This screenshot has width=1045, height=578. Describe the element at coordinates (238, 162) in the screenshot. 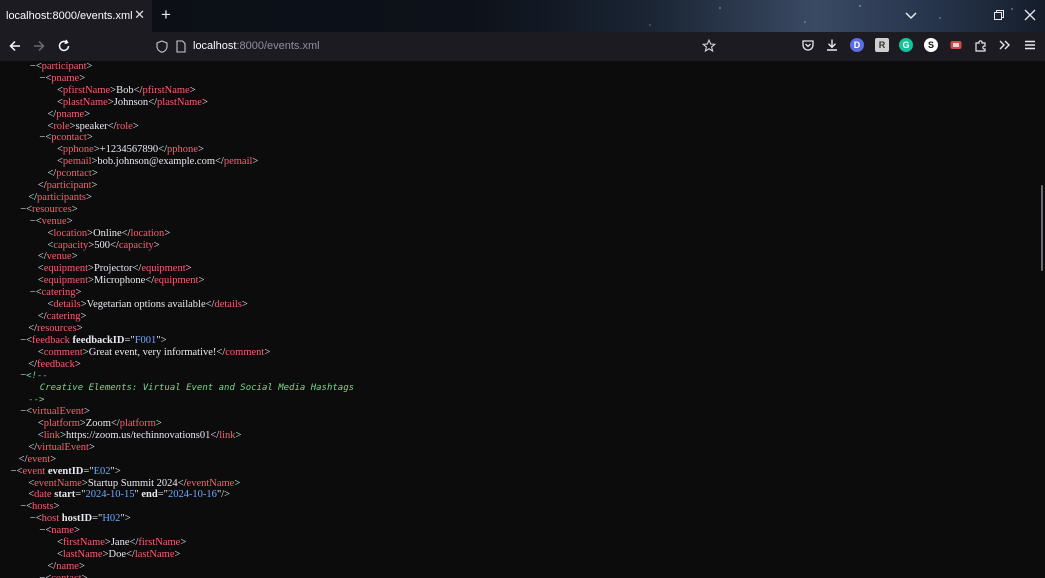

I see `xml-tag-name: pemail` at that location.